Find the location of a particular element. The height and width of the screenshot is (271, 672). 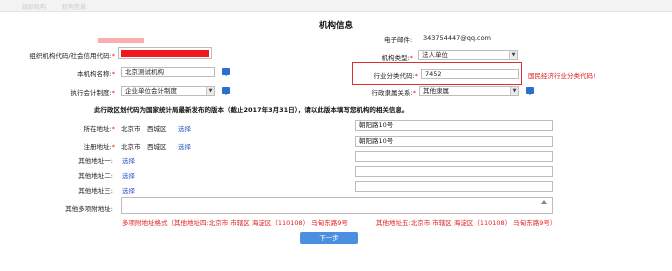

admin-relation-label: 行政隶属关系:* is located at coordinates (393, 93).